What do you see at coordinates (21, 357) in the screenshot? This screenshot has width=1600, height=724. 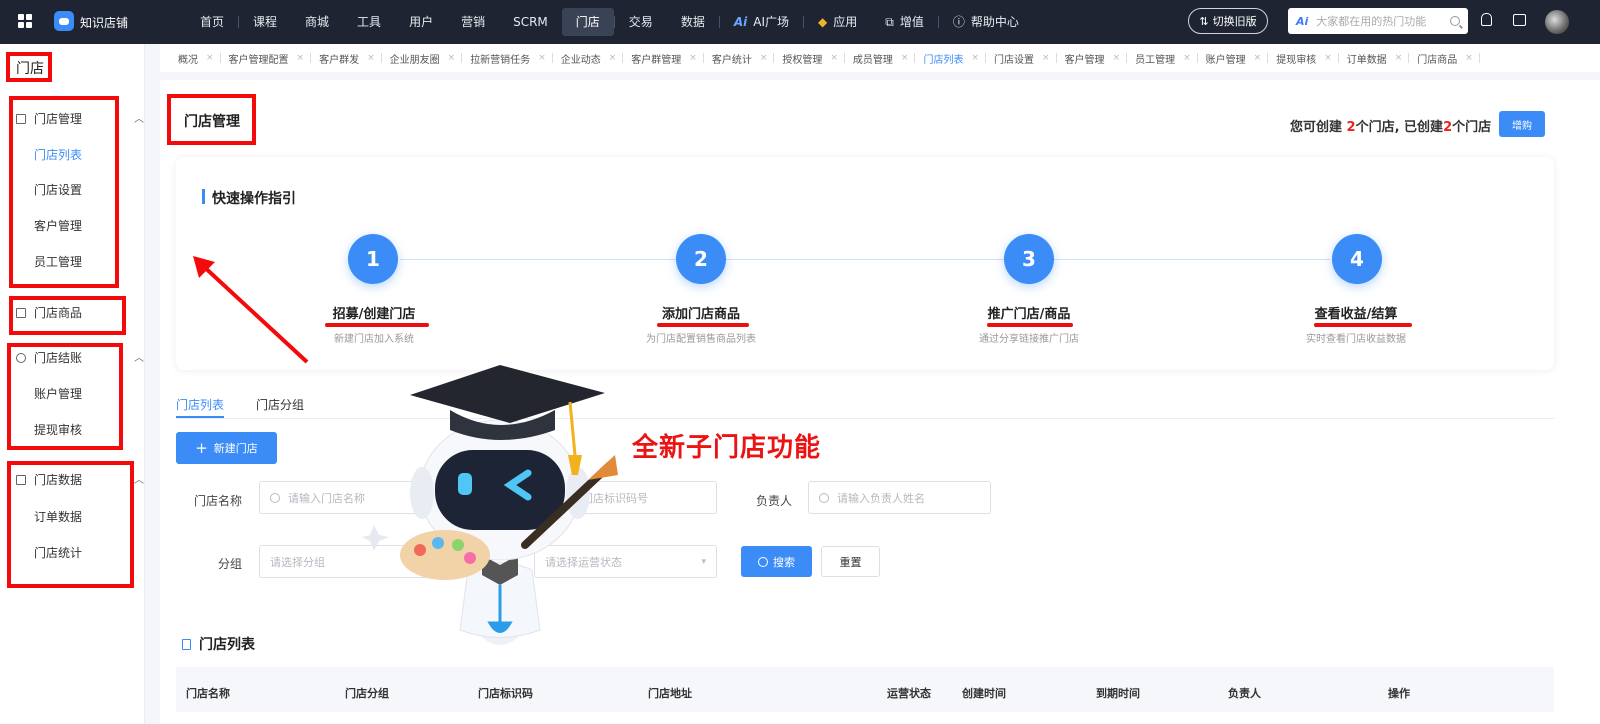 I see `database-icon` at bounding box center [21, 357].